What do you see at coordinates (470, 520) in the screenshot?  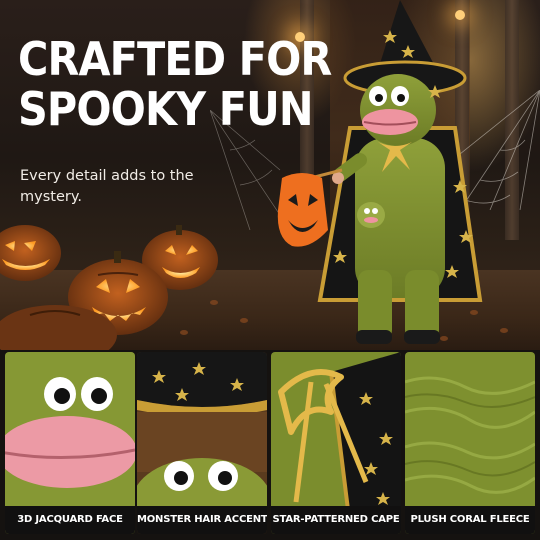 I see `feature-label: PLUSH CORAL FLEECE` at bounding box center [470, 520].